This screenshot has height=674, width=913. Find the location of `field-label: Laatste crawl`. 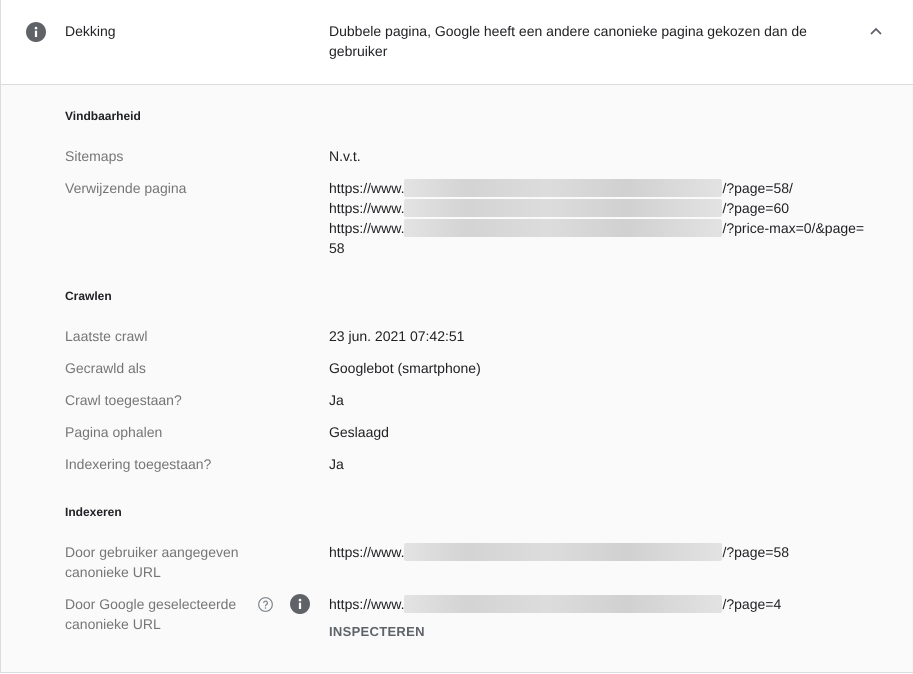

field-label: Laatste crawl is located at coordinates (106, 336).